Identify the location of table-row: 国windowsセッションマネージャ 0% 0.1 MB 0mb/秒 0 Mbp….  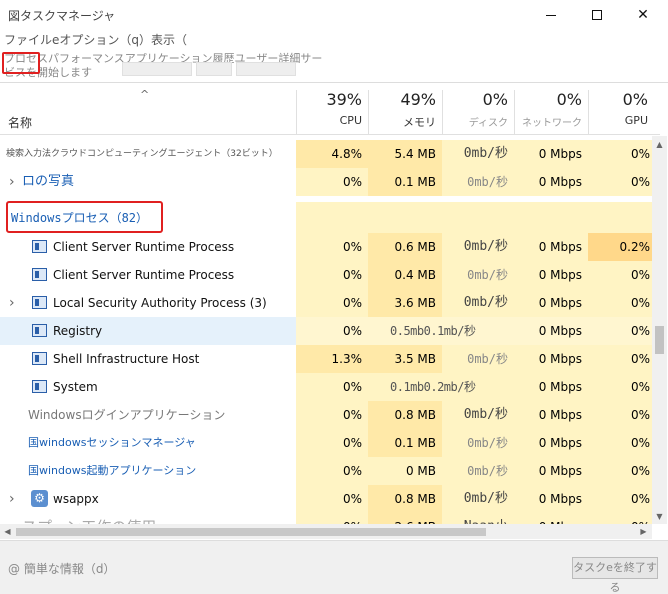
(326, 443).